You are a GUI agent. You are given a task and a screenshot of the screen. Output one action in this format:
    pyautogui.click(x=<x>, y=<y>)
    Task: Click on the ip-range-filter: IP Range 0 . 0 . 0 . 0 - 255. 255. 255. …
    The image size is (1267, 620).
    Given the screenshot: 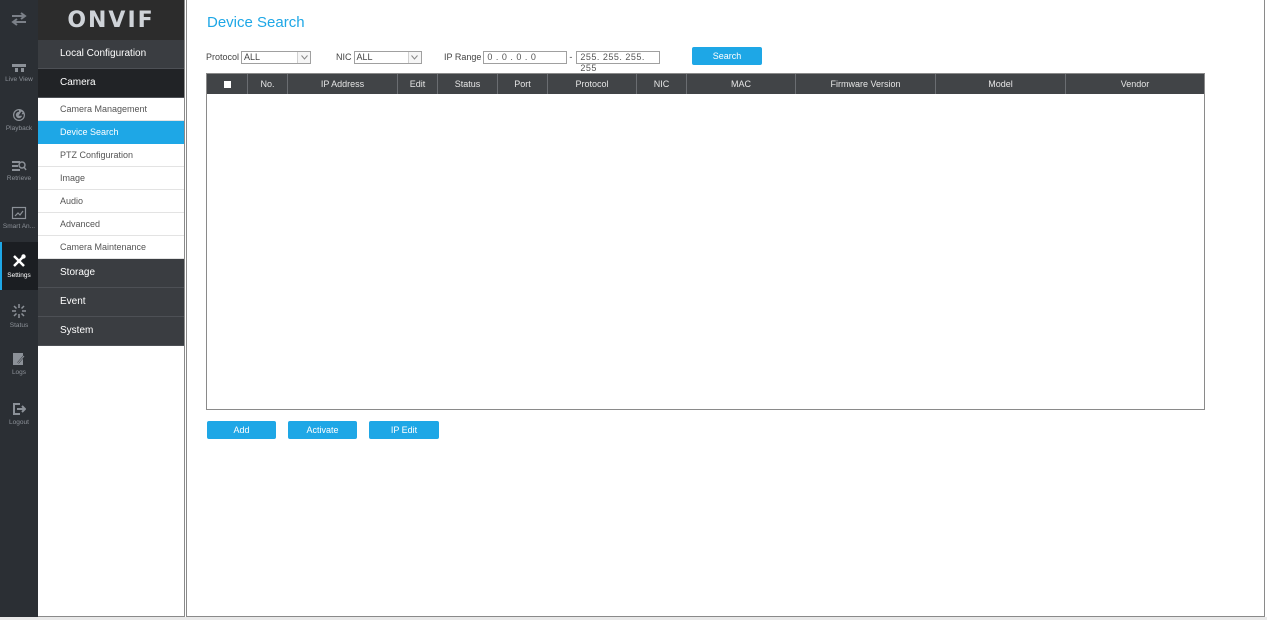 What is the action you would take?
    pyautogui.click(x=552, y=61)
    